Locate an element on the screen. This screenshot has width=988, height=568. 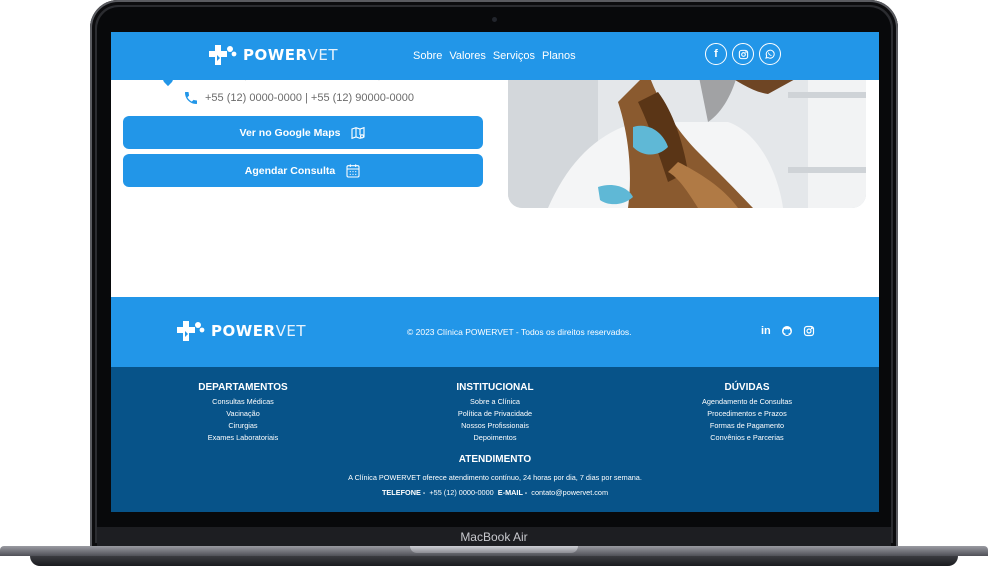
schedule-button: Agendar Consulta is located at coordinates (303, 170).